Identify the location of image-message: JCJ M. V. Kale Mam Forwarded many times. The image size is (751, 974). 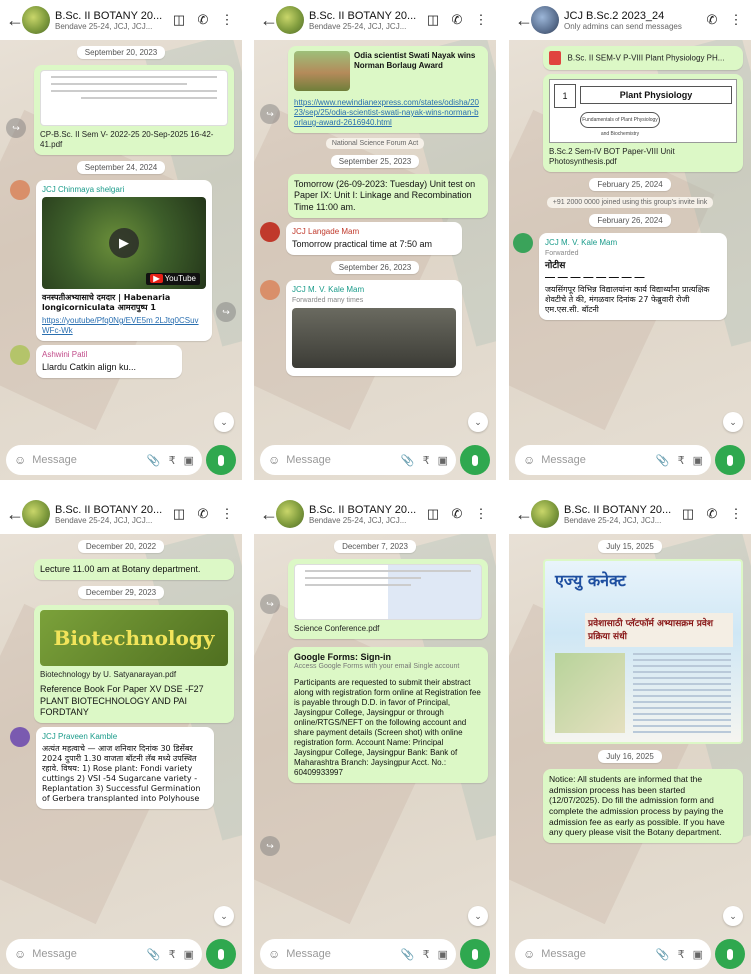
(361, 328).